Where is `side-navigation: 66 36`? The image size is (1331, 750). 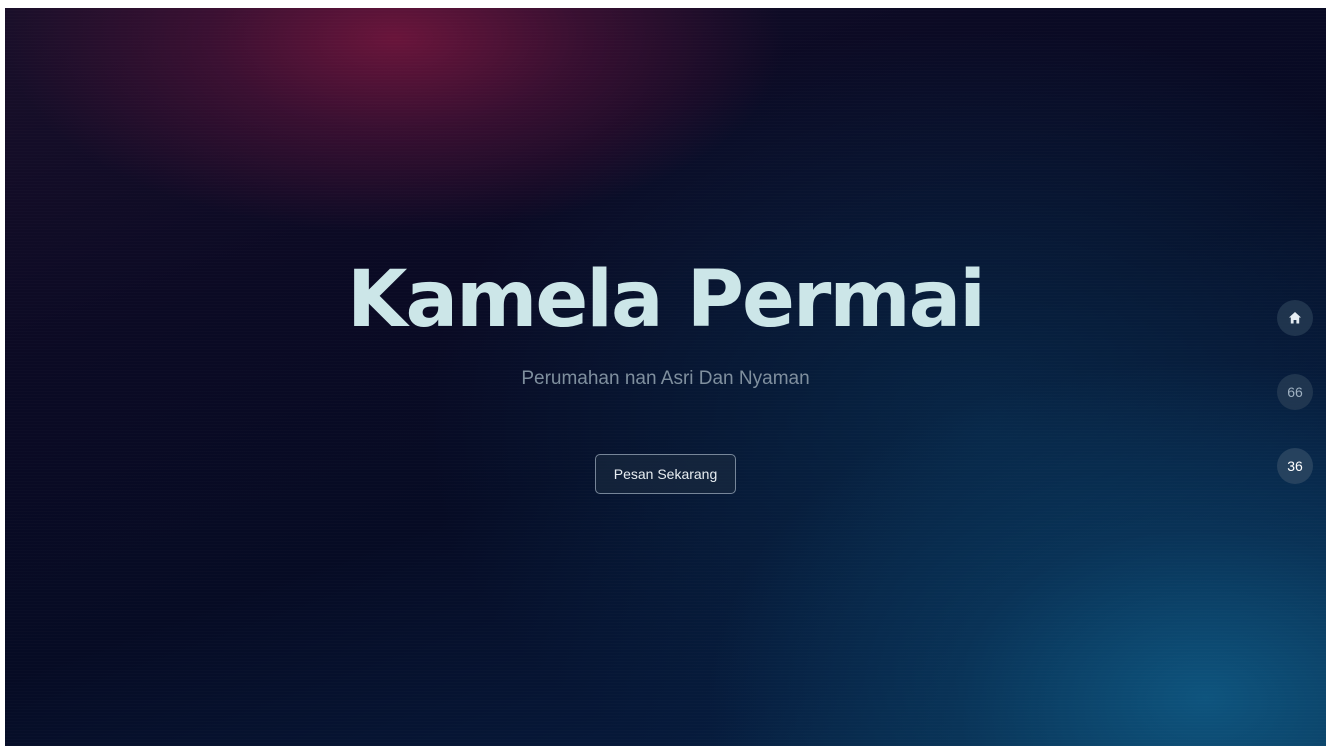 side-navigation: 66 36 is located at coordinates (1295, 392).